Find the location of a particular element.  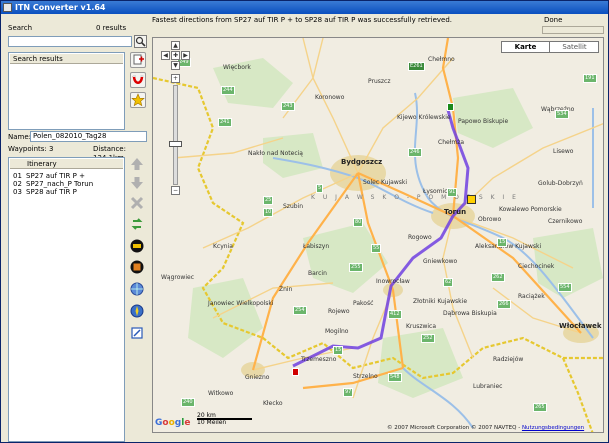

export-button is located at coordinates (138, 268).